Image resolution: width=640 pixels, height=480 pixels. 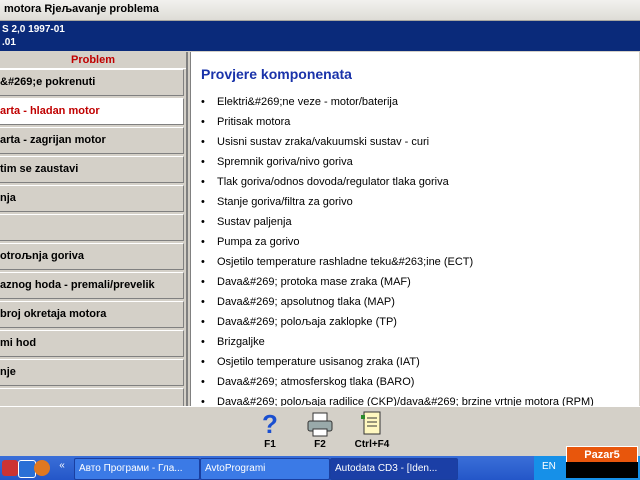 What do you see at coordinates (92, 169) in the screenshot?
I see `sidebar-item: tim se zaustavi` at bounding box center [92, 169].